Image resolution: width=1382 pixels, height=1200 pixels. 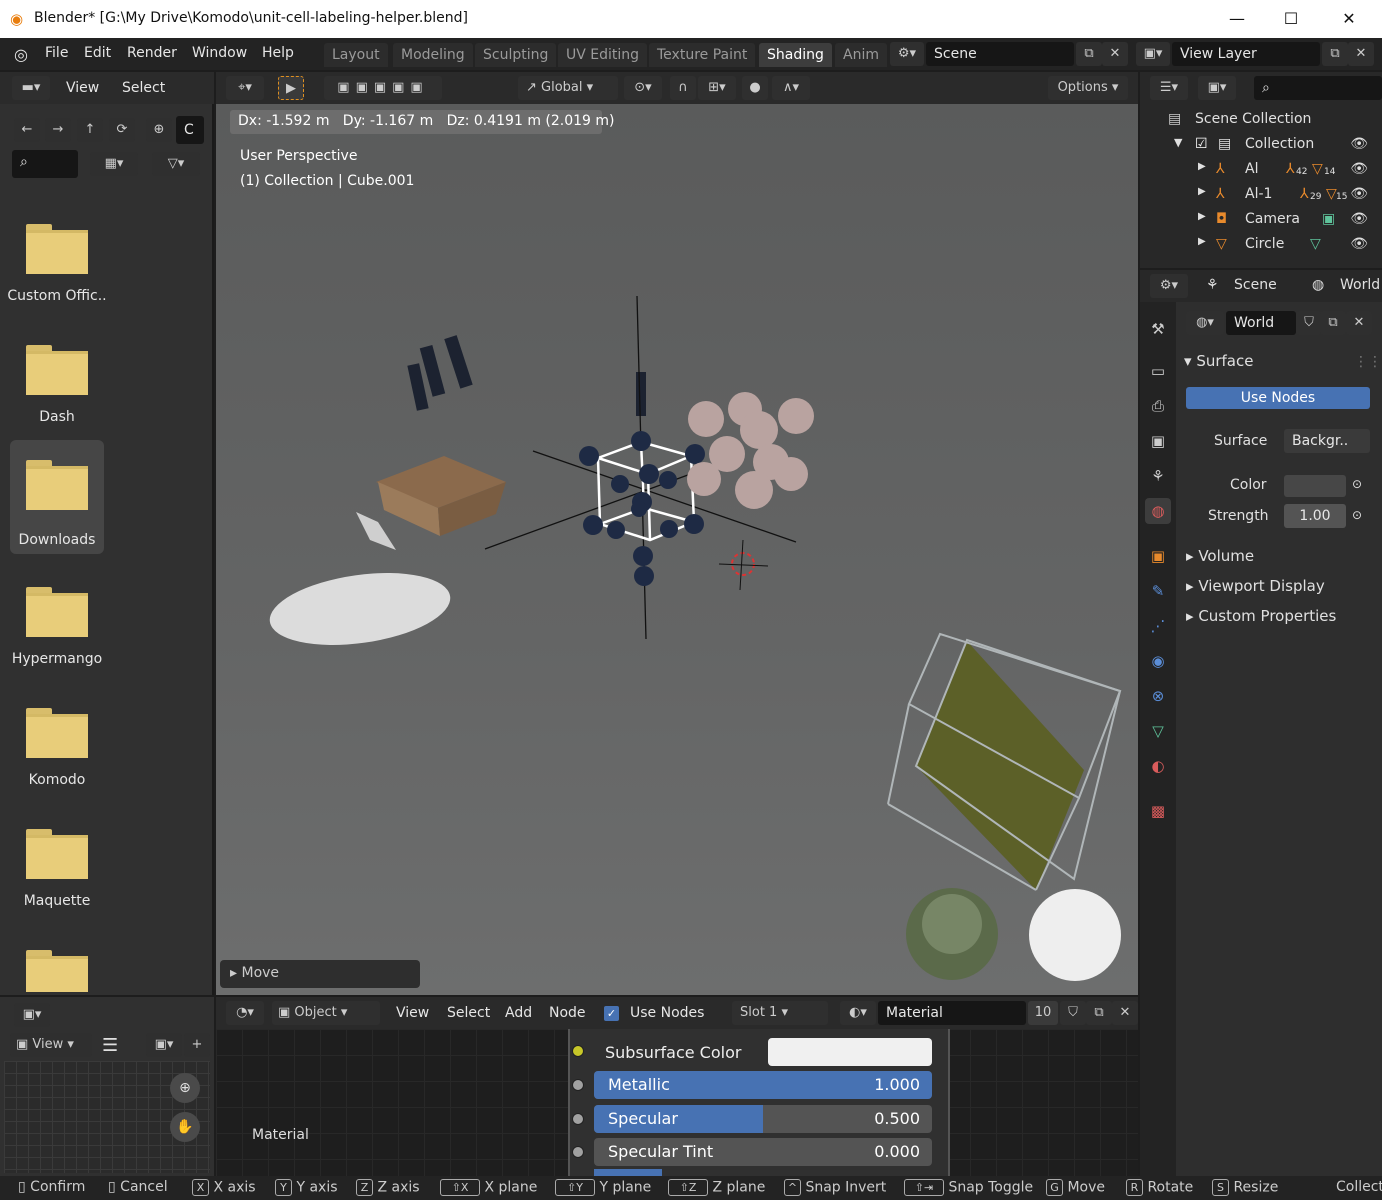 What do you see at coordinates (603, 55) in the screenshot?
I see `tab-uv-editing: UV Editing` at bounding box center [603, 55].